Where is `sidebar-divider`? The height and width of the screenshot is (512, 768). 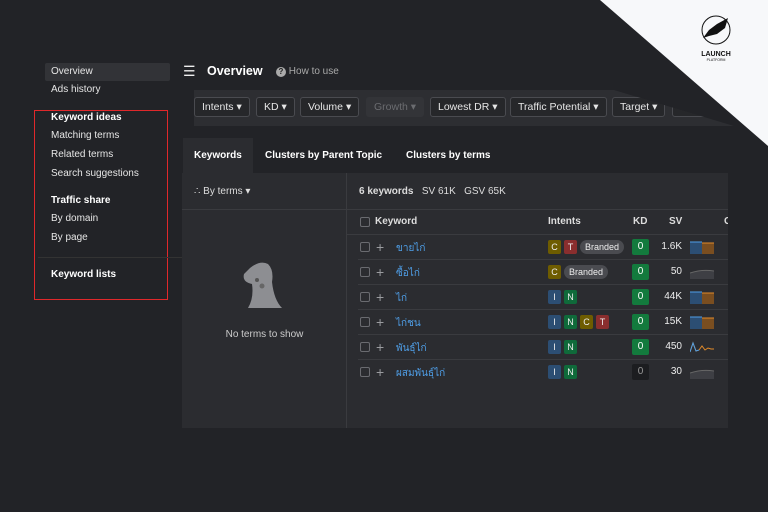 sidebar-divider is located at coordinates (110, 257).